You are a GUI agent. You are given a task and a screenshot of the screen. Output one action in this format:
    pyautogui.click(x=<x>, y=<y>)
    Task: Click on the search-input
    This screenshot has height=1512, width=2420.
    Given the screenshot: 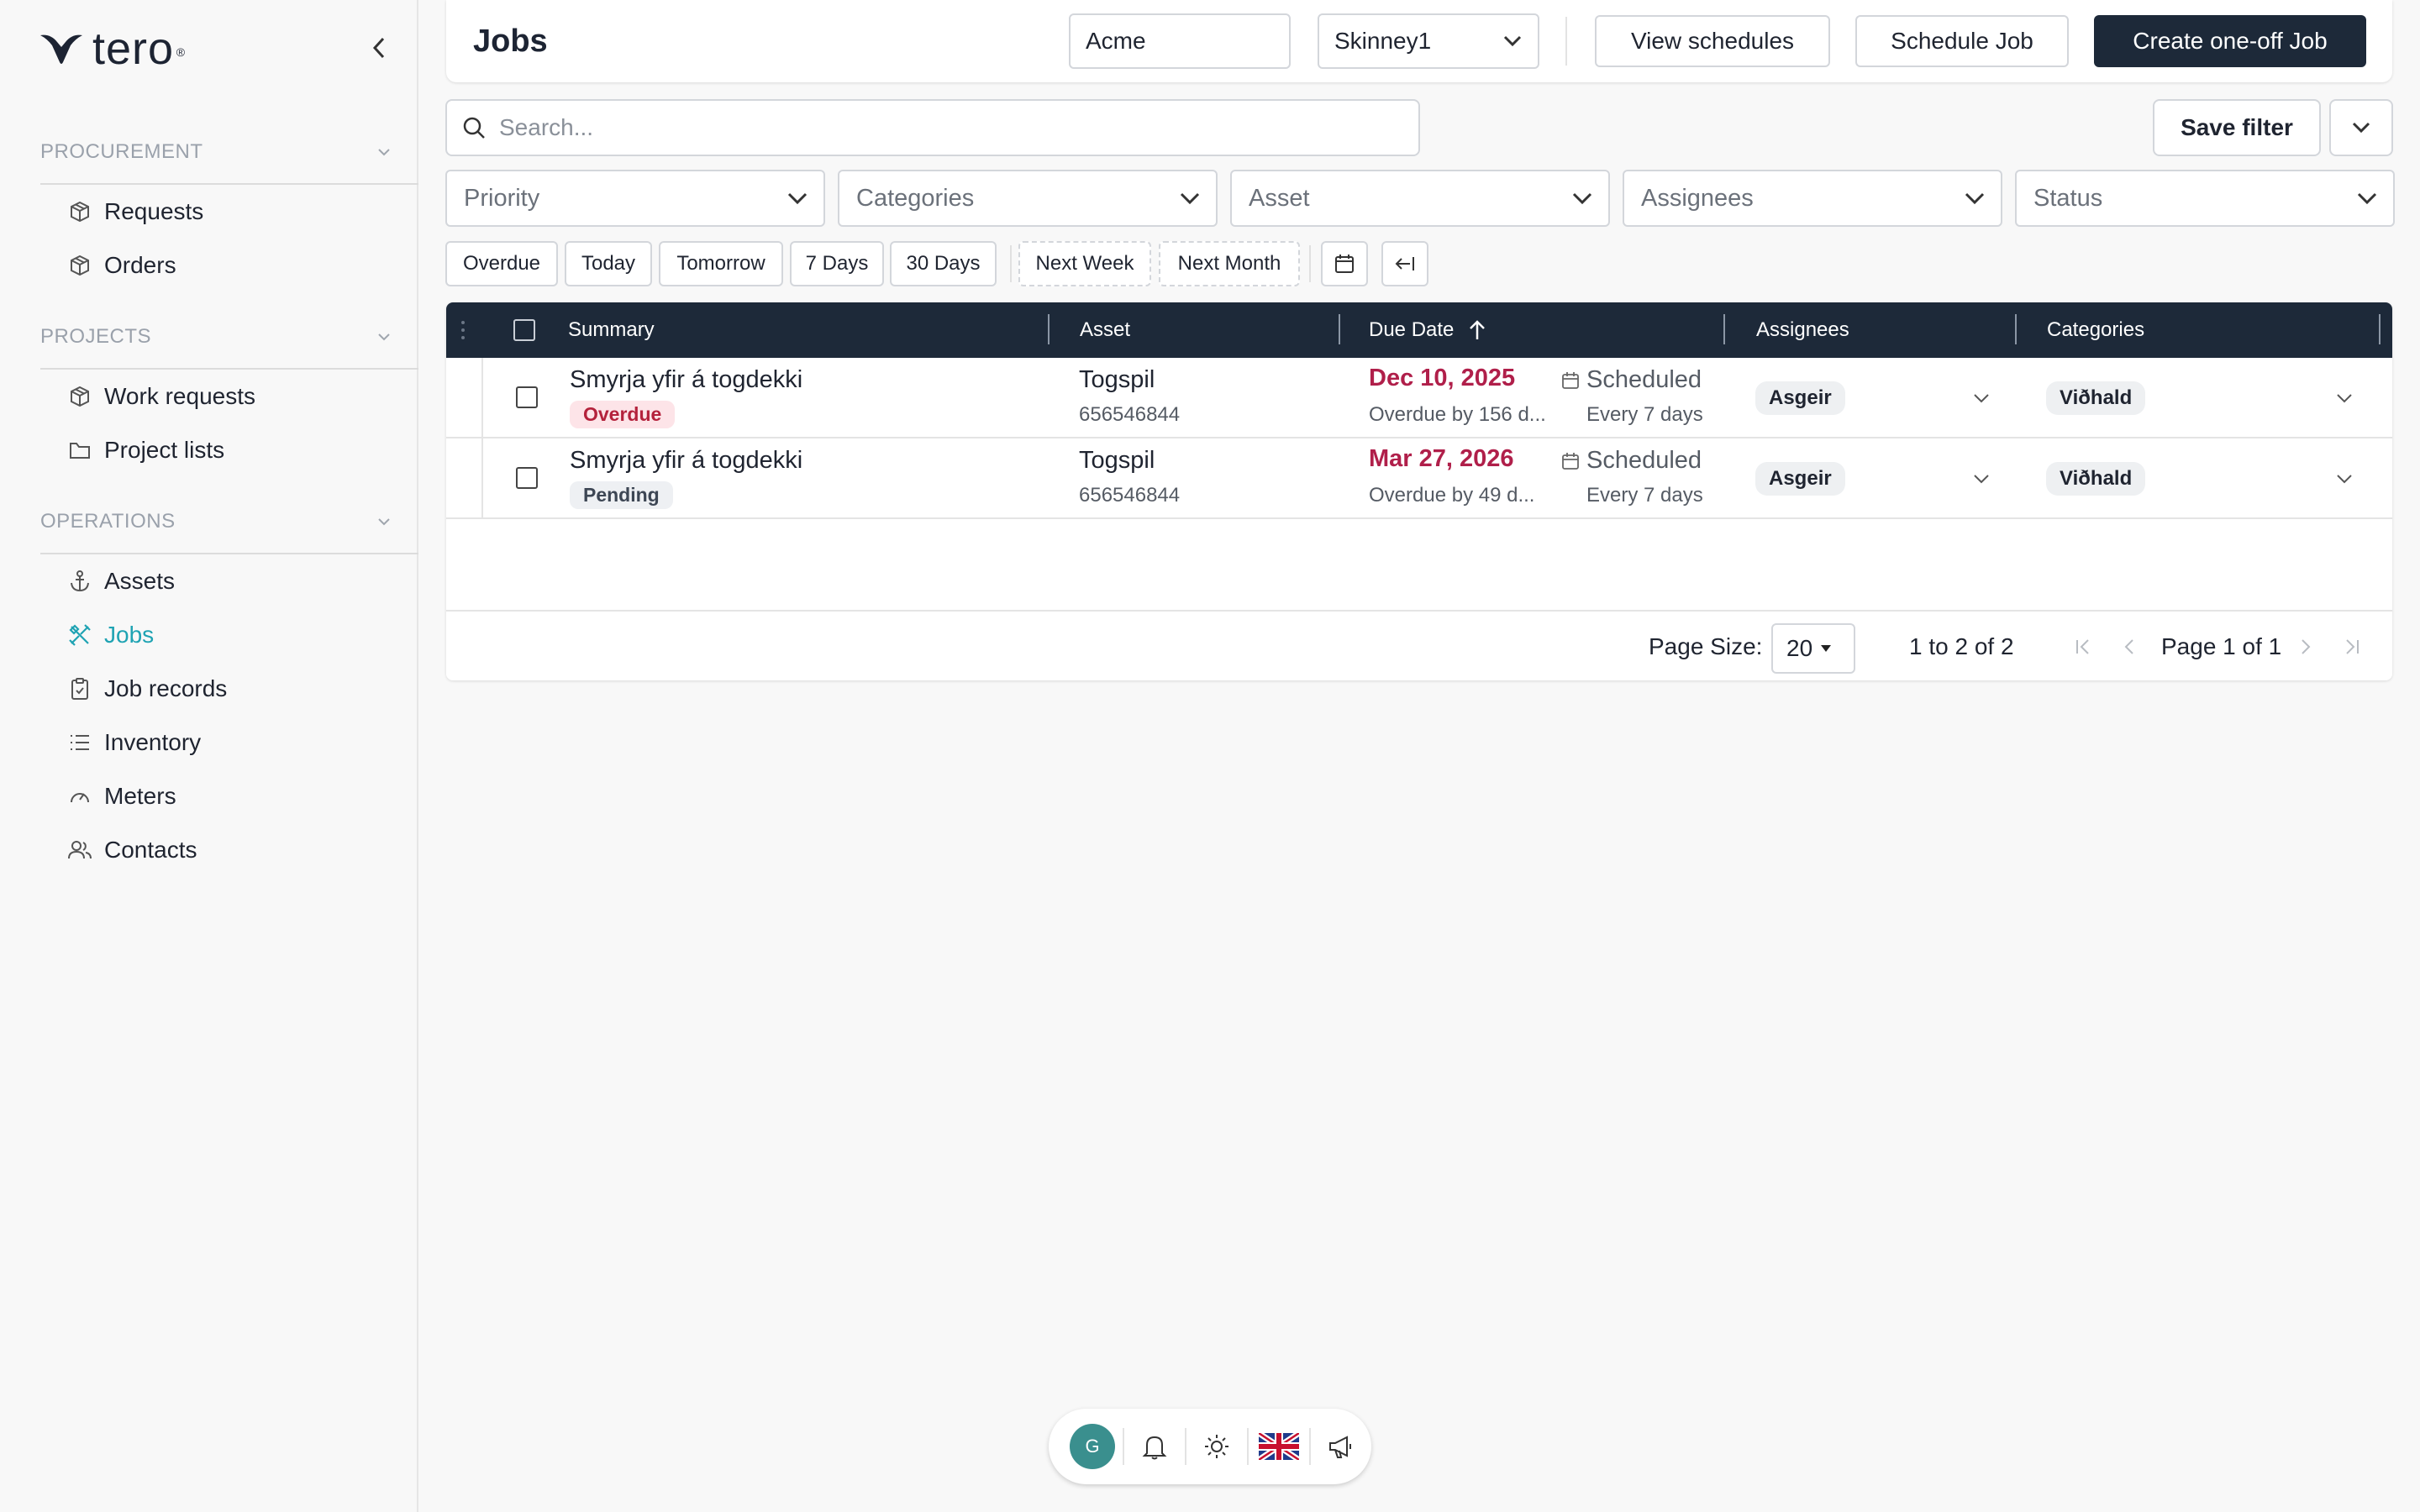 What is the action you would take?
    pyautogui.click(x=919, y=127)
    